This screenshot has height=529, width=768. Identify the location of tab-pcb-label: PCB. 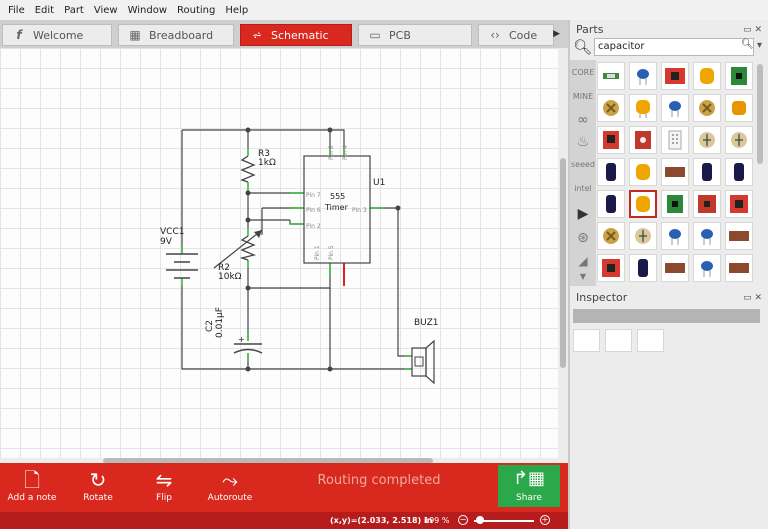
(400, 35).